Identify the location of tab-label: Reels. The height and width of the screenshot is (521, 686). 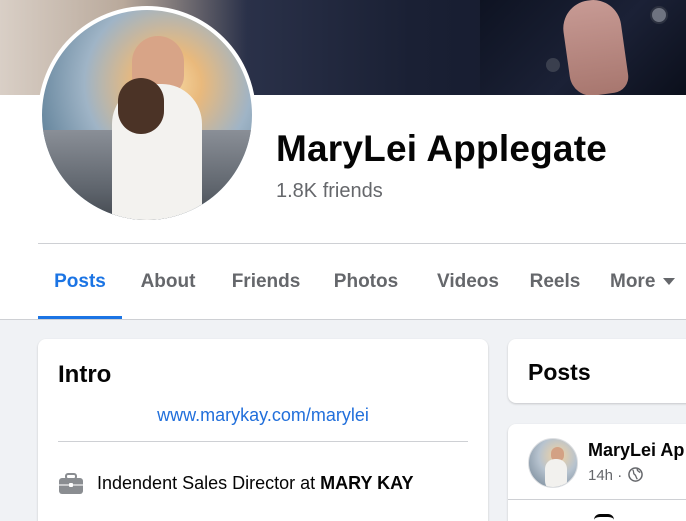
(555, 281).